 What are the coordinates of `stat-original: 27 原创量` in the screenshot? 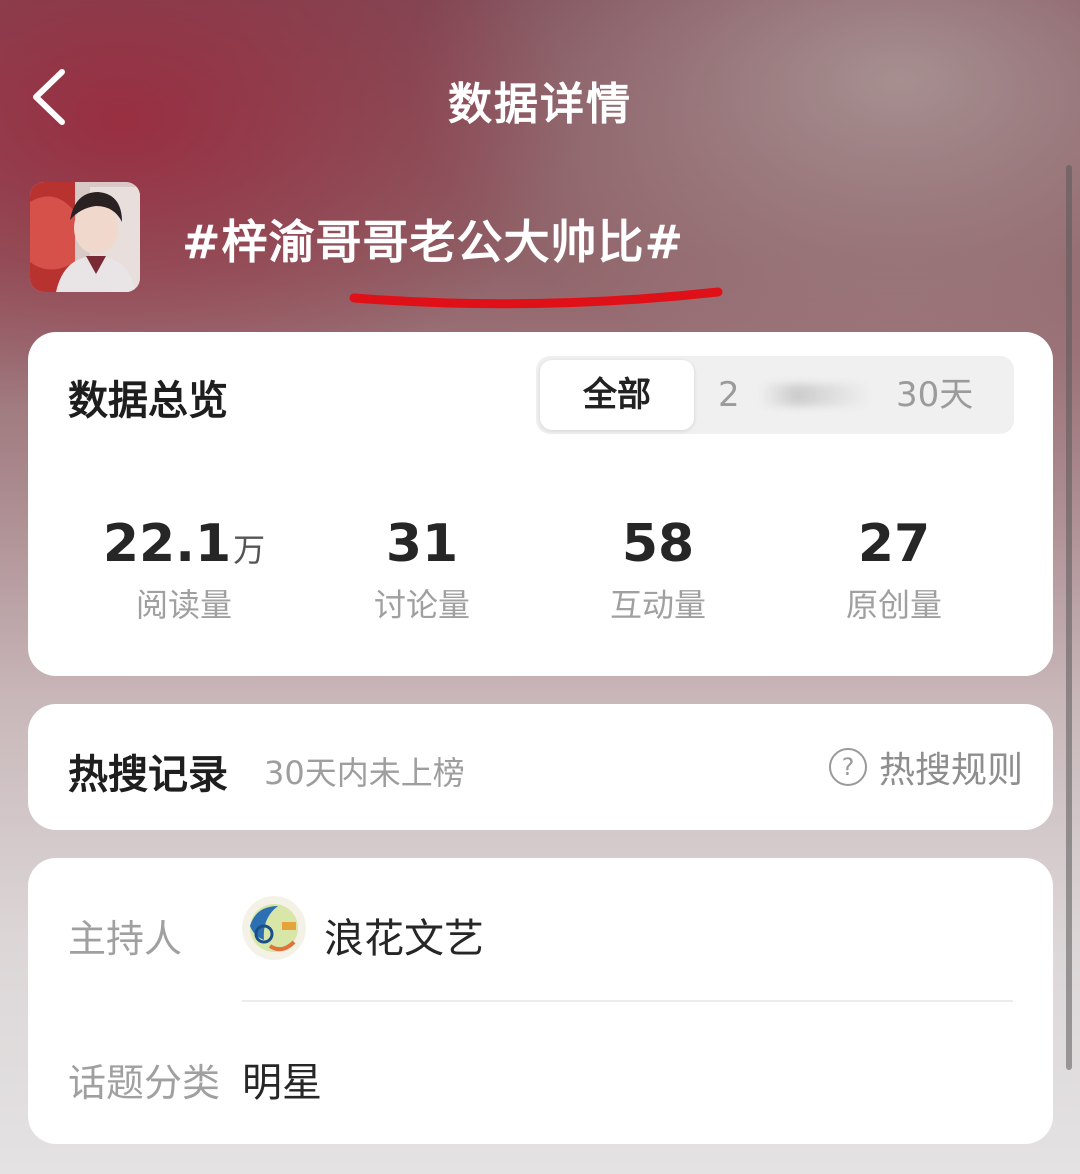 It's located at (894, 570).